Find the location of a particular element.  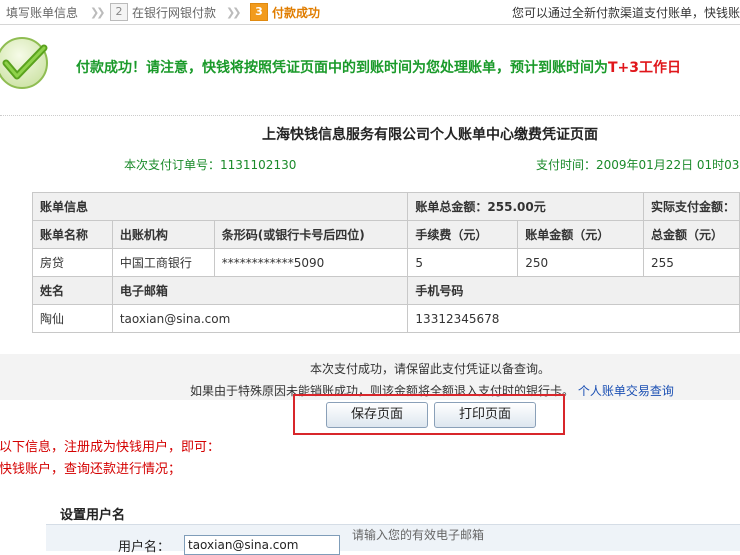

total-amount-header: 账单总金额：255.00元 is located at coordinates (525, 206).